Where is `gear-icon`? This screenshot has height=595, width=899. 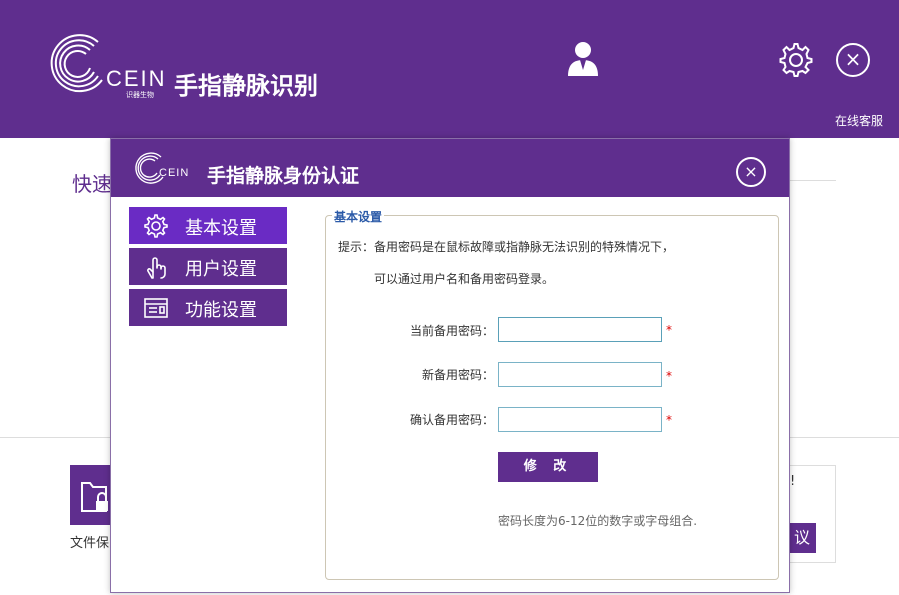 gear-icon is located at coordinates (156, 226).